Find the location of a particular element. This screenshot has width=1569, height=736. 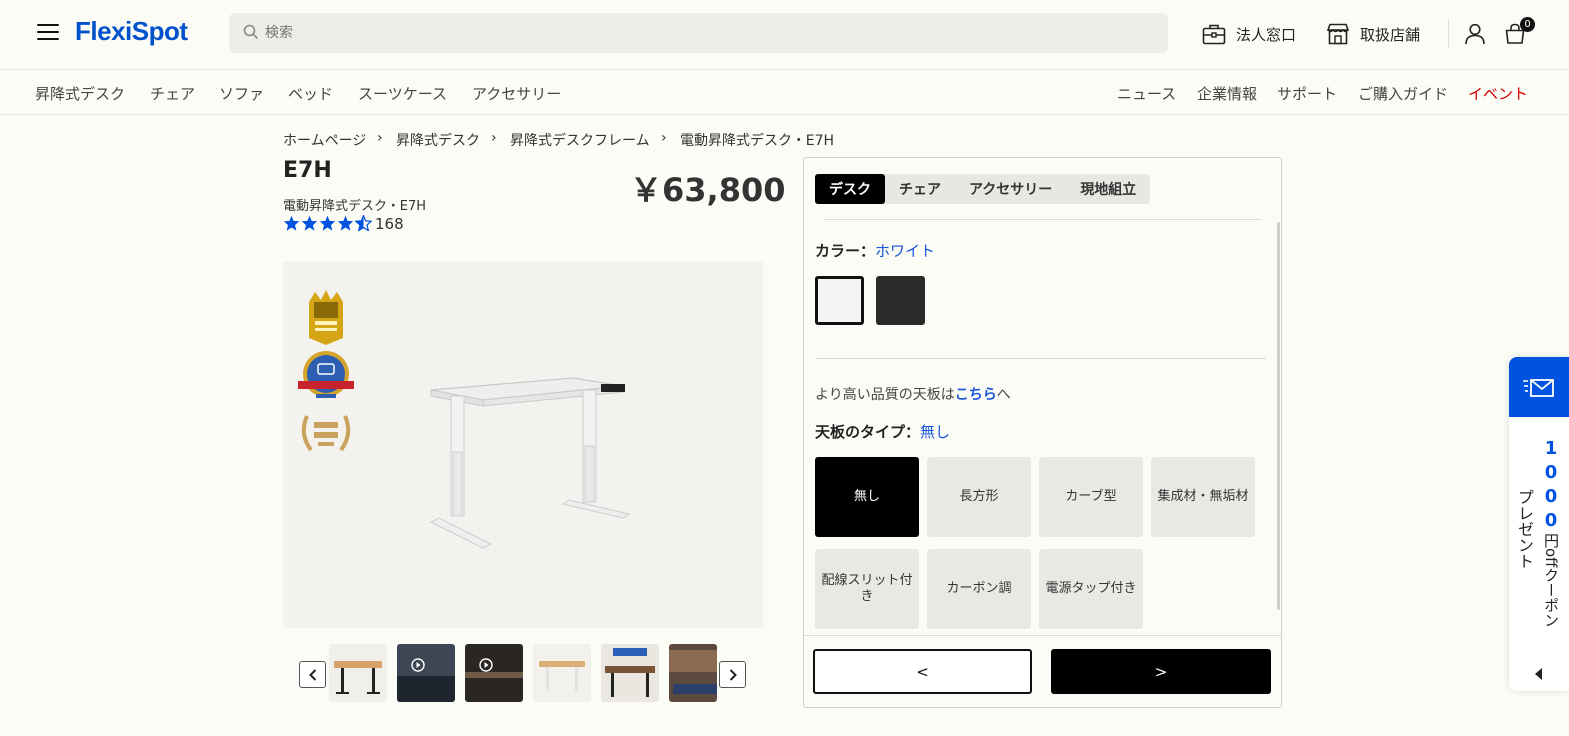

top-option-none: 無し is located at coordinates (867, 497).